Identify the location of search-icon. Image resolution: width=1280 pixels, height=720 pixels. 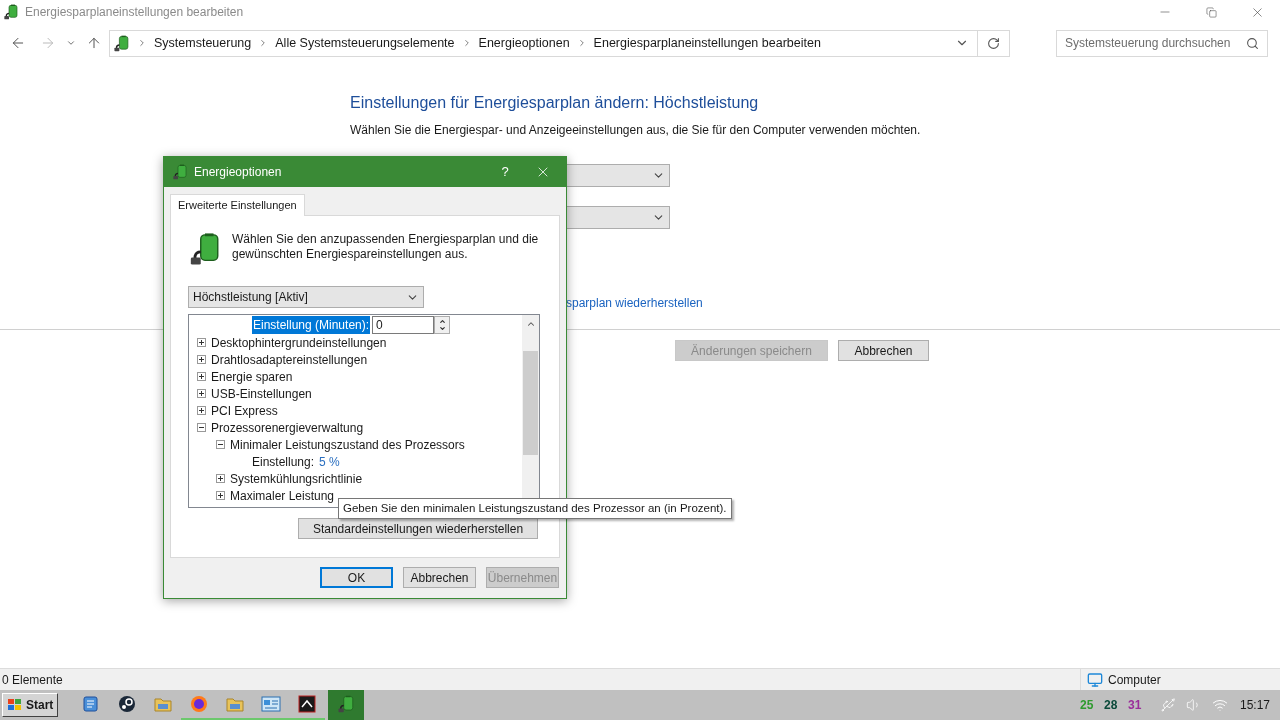
(1252, 43).